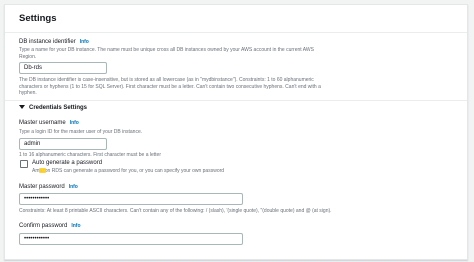  What do you see at coordinates (236, 19) in the screenshot?
I see `panel-header: Settings` at bounding box center [236, 19].